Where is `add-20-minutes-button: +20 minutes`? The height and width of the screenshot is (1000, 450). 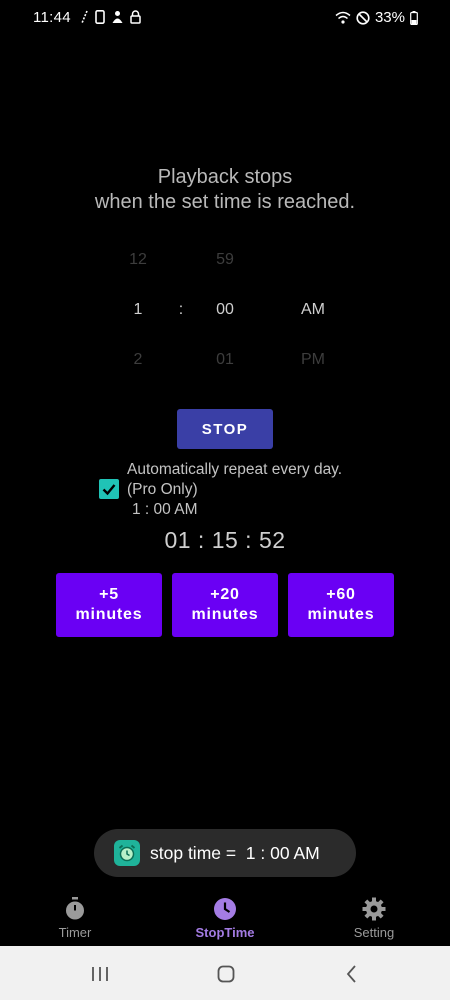 add-20-minutes-button: +20 minutes is located at coordinates (225, 605).